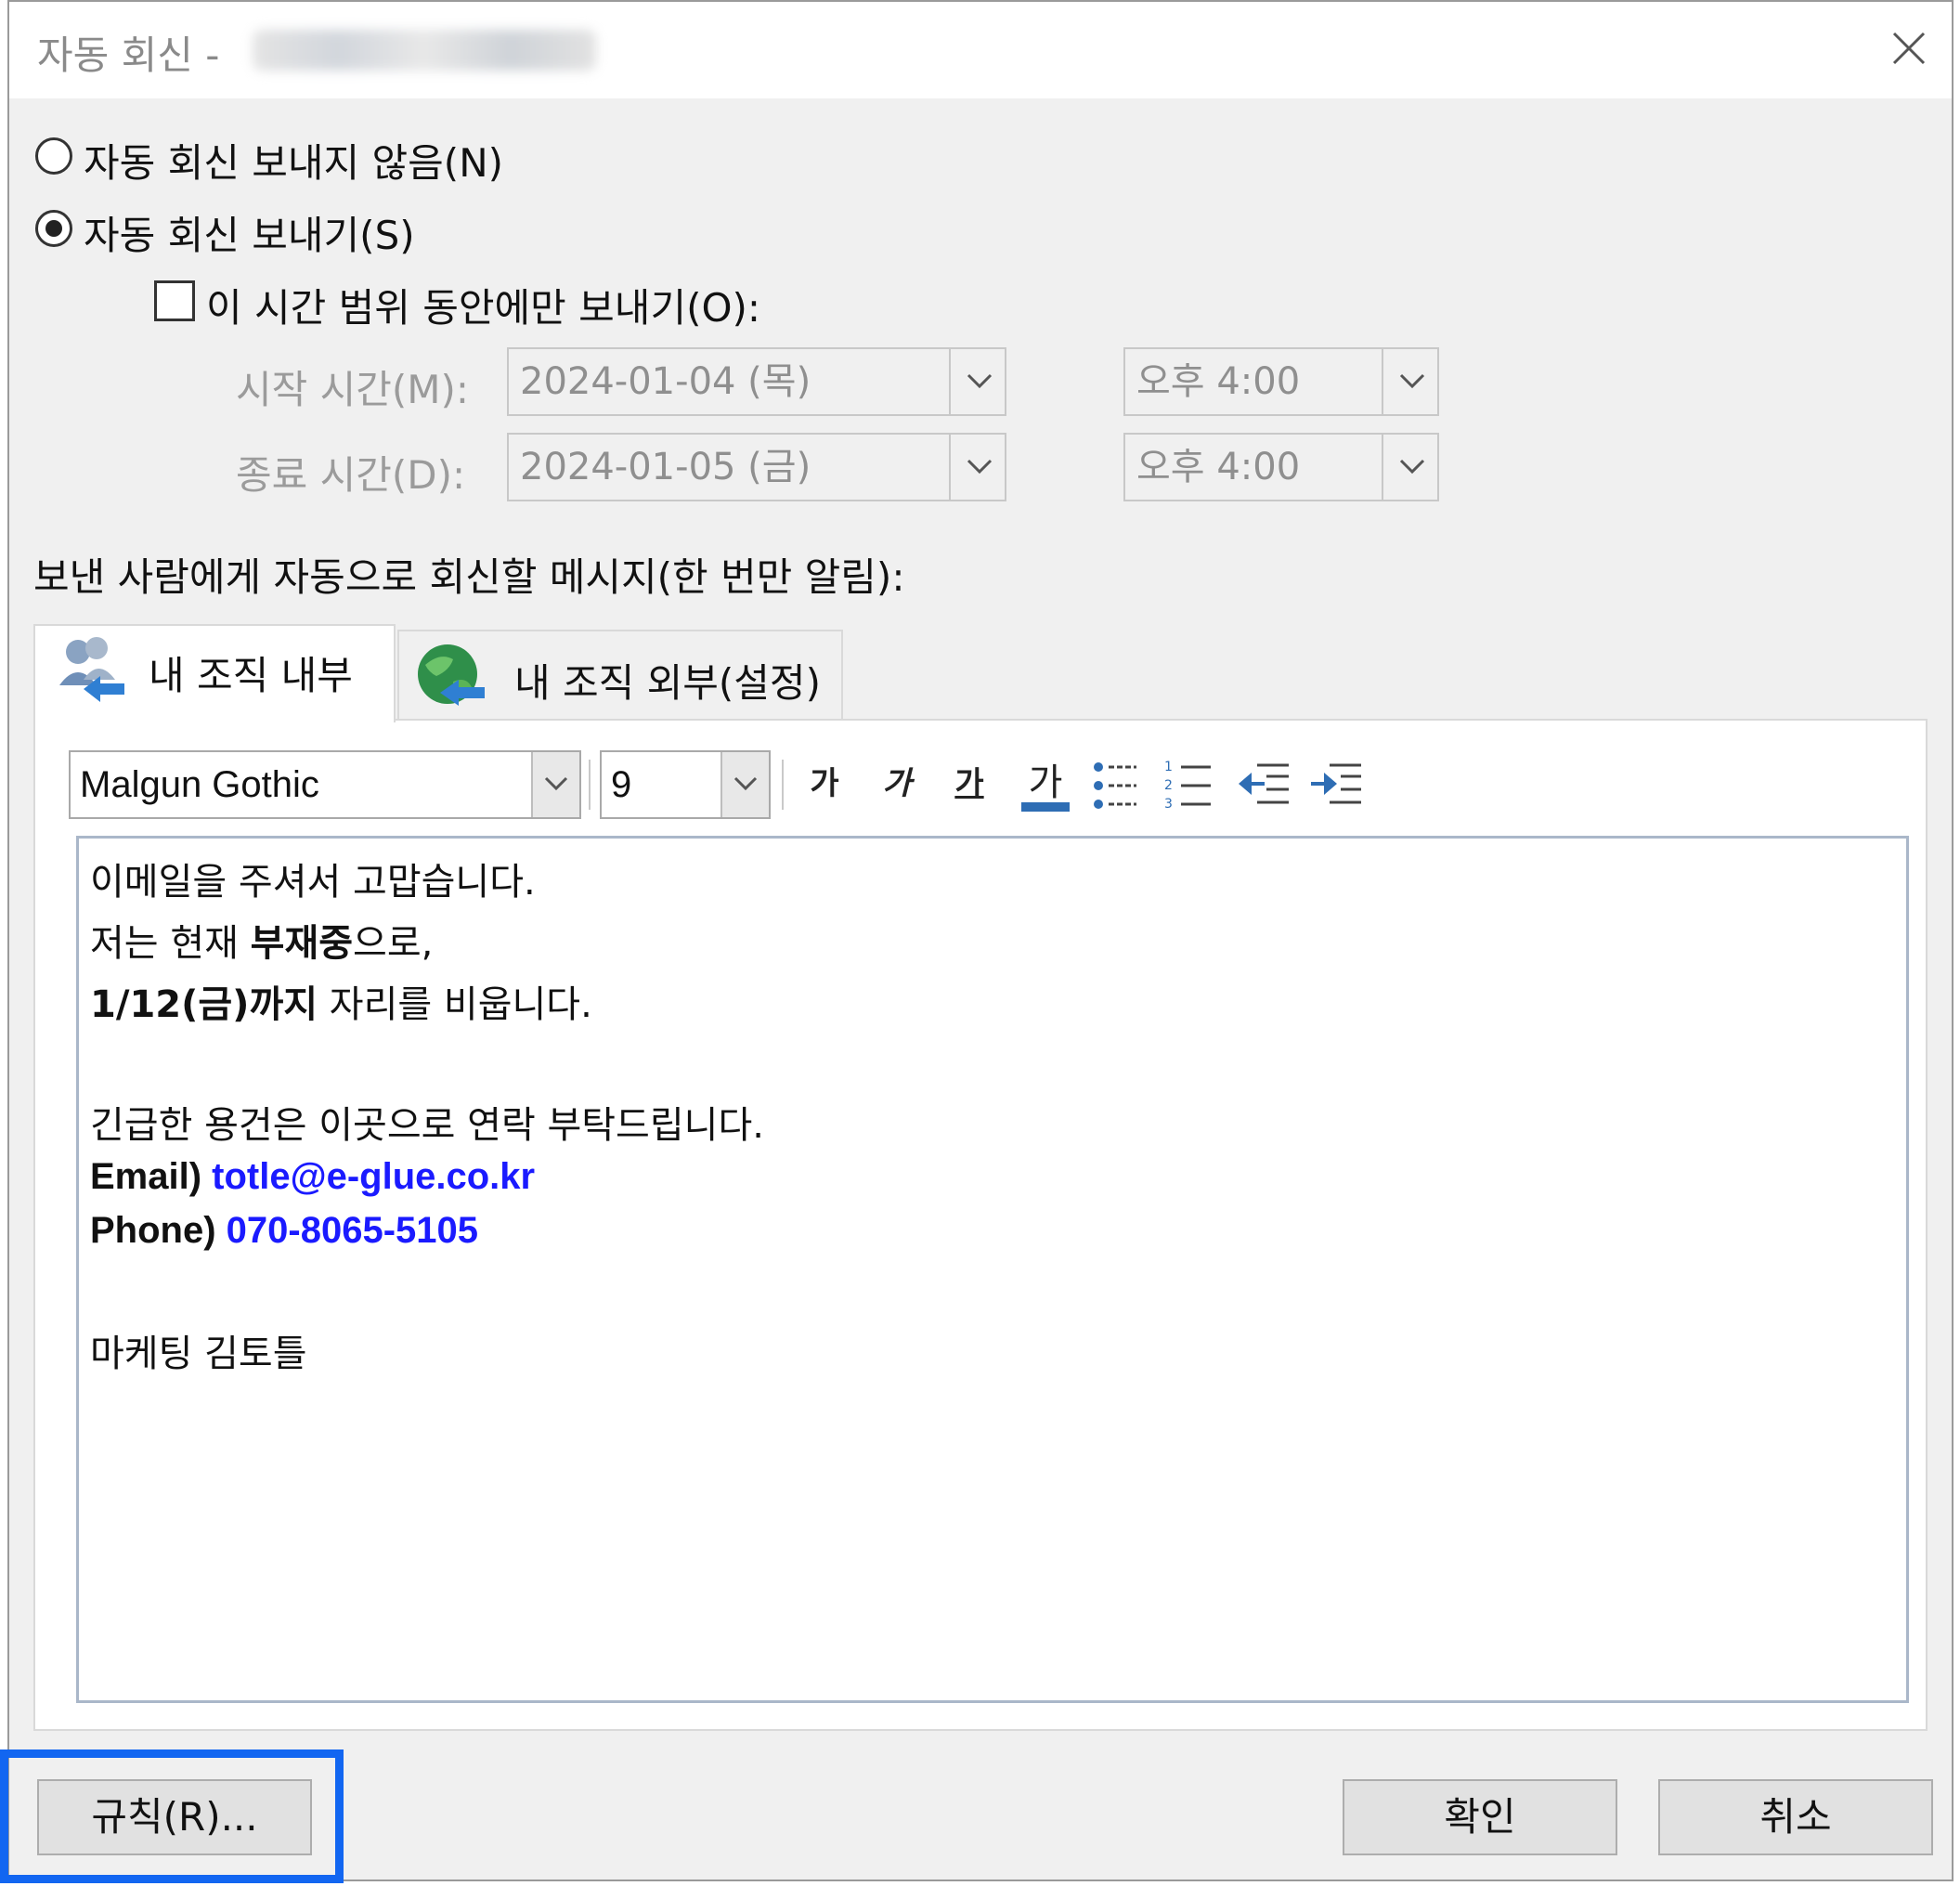 The width and height of the screenshot is (1960, 1886). I want to click on email-link: totle@e-glue.co.kr, so click(373, 1176).